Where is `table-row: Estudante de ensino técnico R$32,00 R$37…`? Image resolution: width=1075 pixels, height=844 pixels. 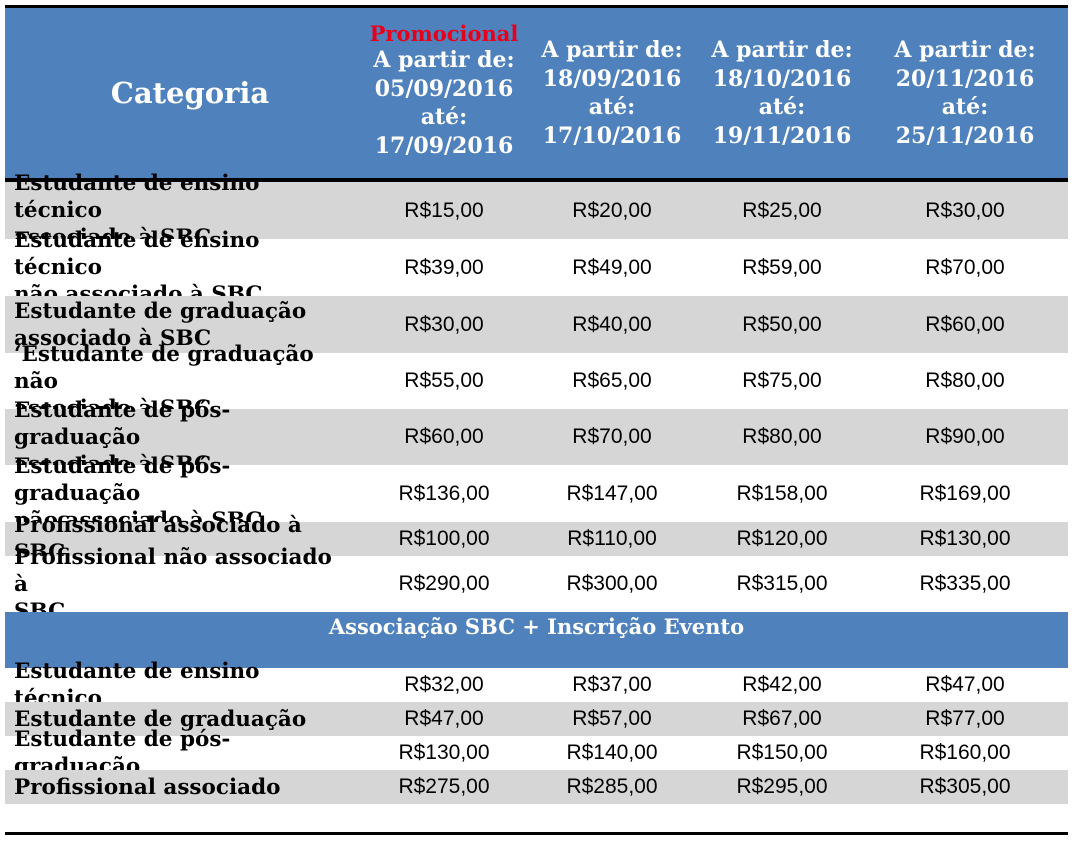
table-row: Estudante de ensino técnico R$32,00 R$37… is located at coordinates (536, 685).